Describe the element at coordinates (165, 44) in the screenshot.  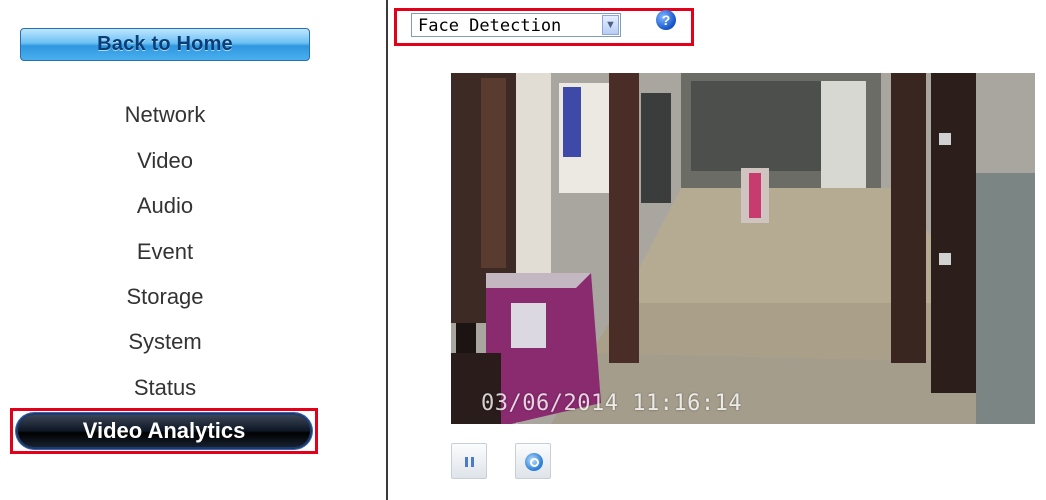
I see `back-to-home-button: Back to Home` at that location.